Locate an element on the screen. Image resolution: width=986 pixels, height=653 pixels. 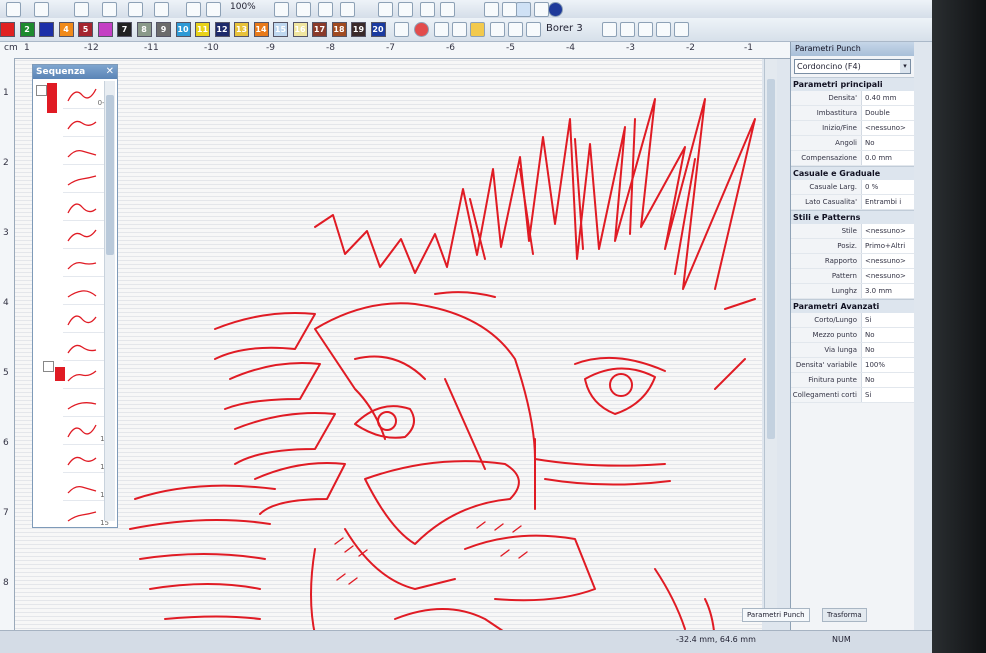
canvas-scrollbar is located at coordinates (770, 339).